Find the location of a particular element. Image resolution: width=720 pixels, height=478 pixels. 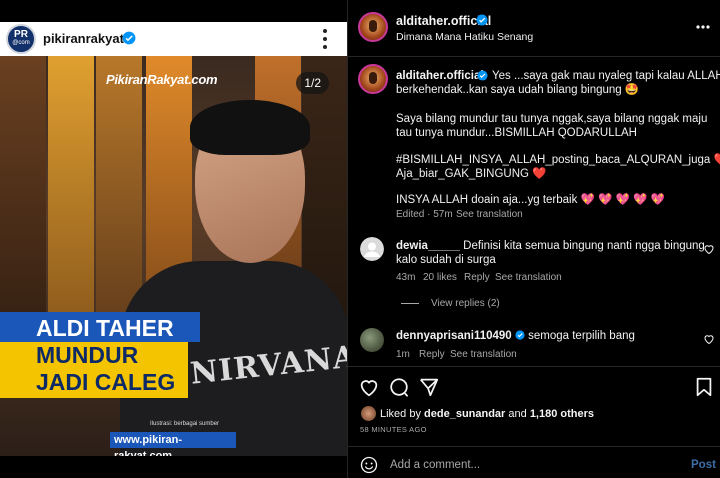

comment-avatar is located at coordinates (372, 340).